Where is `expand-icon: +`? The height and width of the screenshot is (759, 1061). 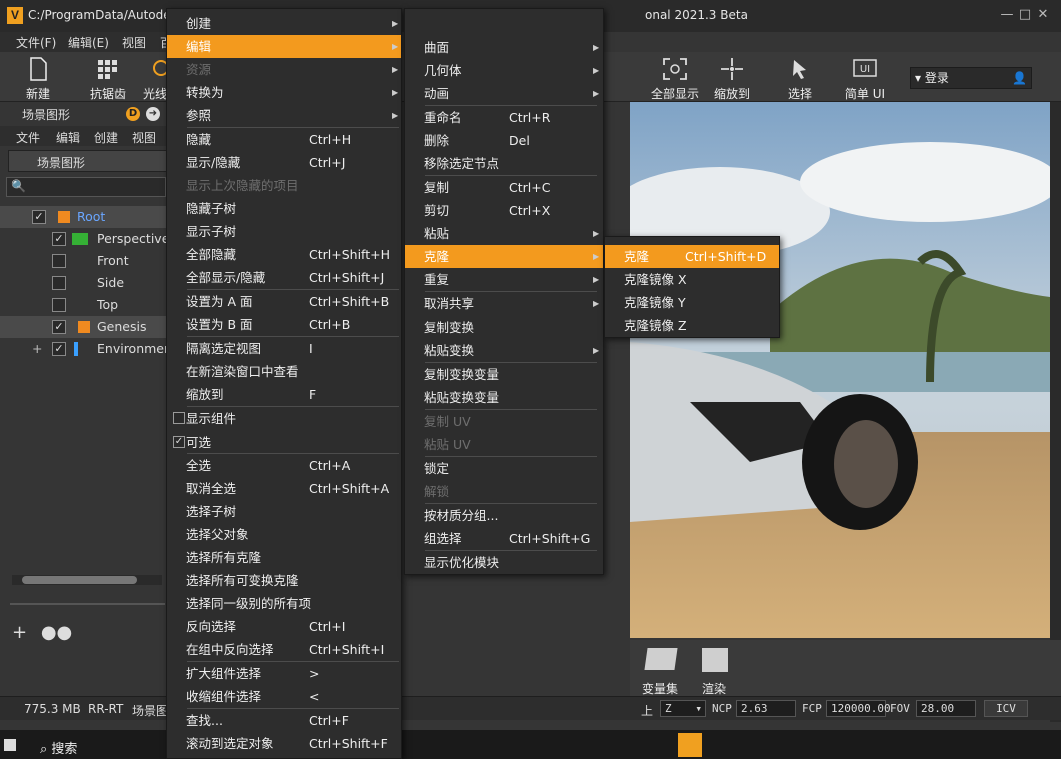 expand-icon: + is located at coordinates (37, 349).